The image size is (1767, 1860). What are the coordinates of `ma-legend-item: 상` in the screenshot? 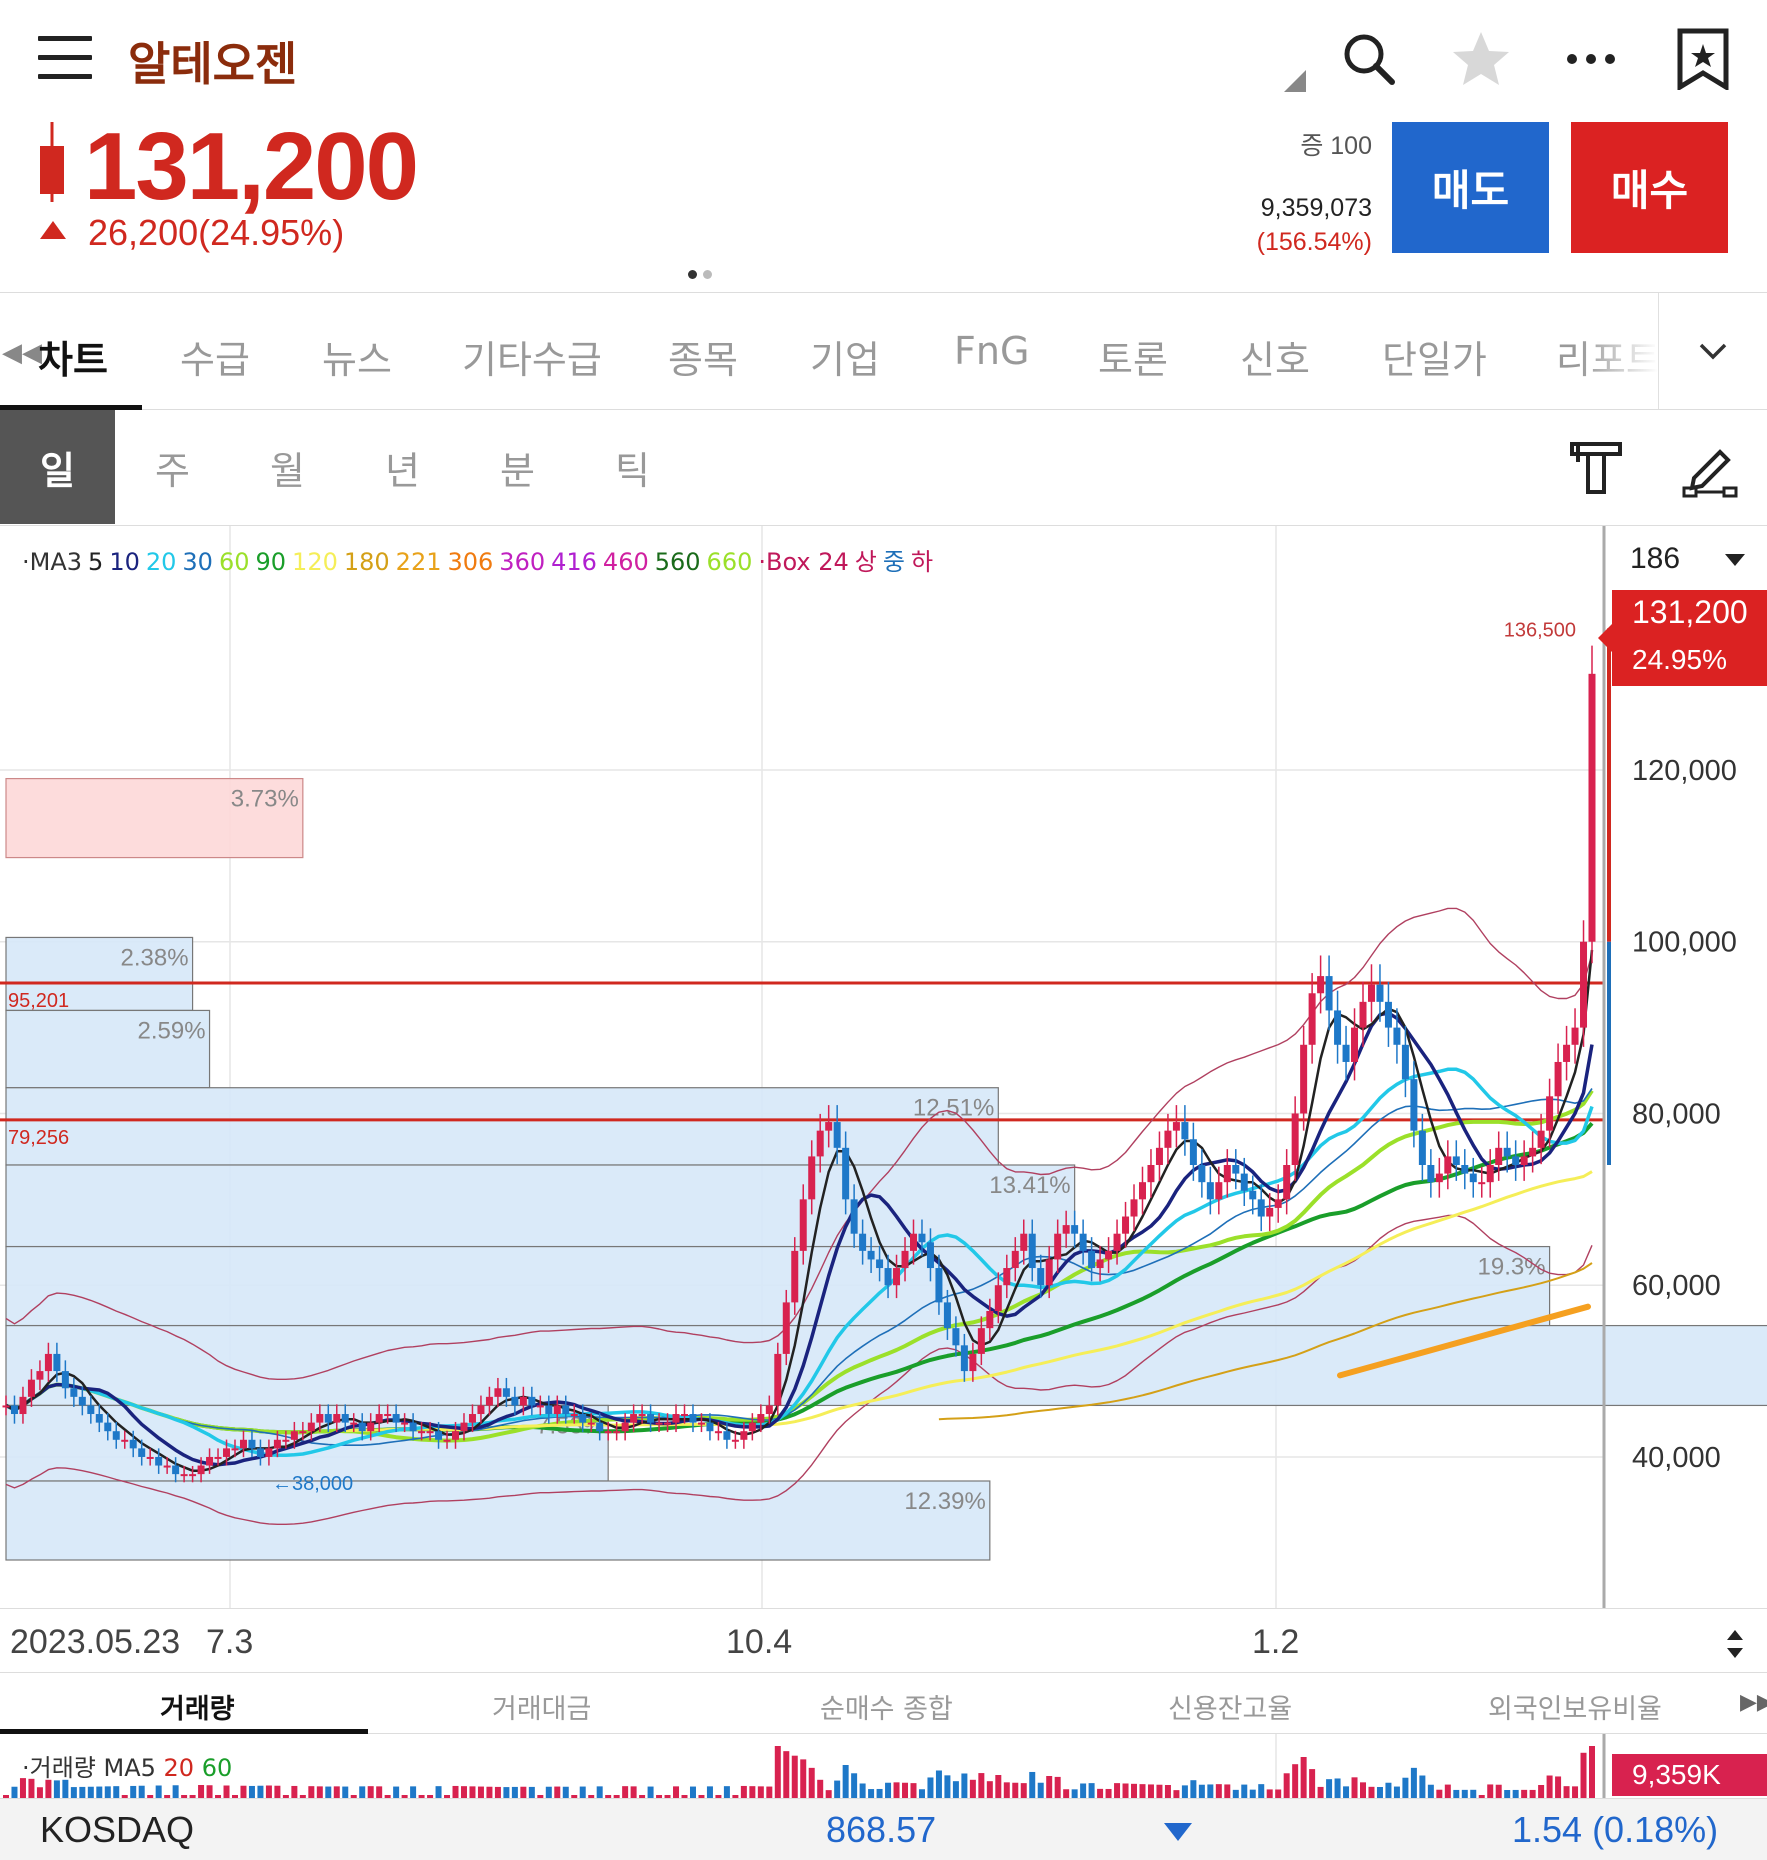 It's located at (866, 562).